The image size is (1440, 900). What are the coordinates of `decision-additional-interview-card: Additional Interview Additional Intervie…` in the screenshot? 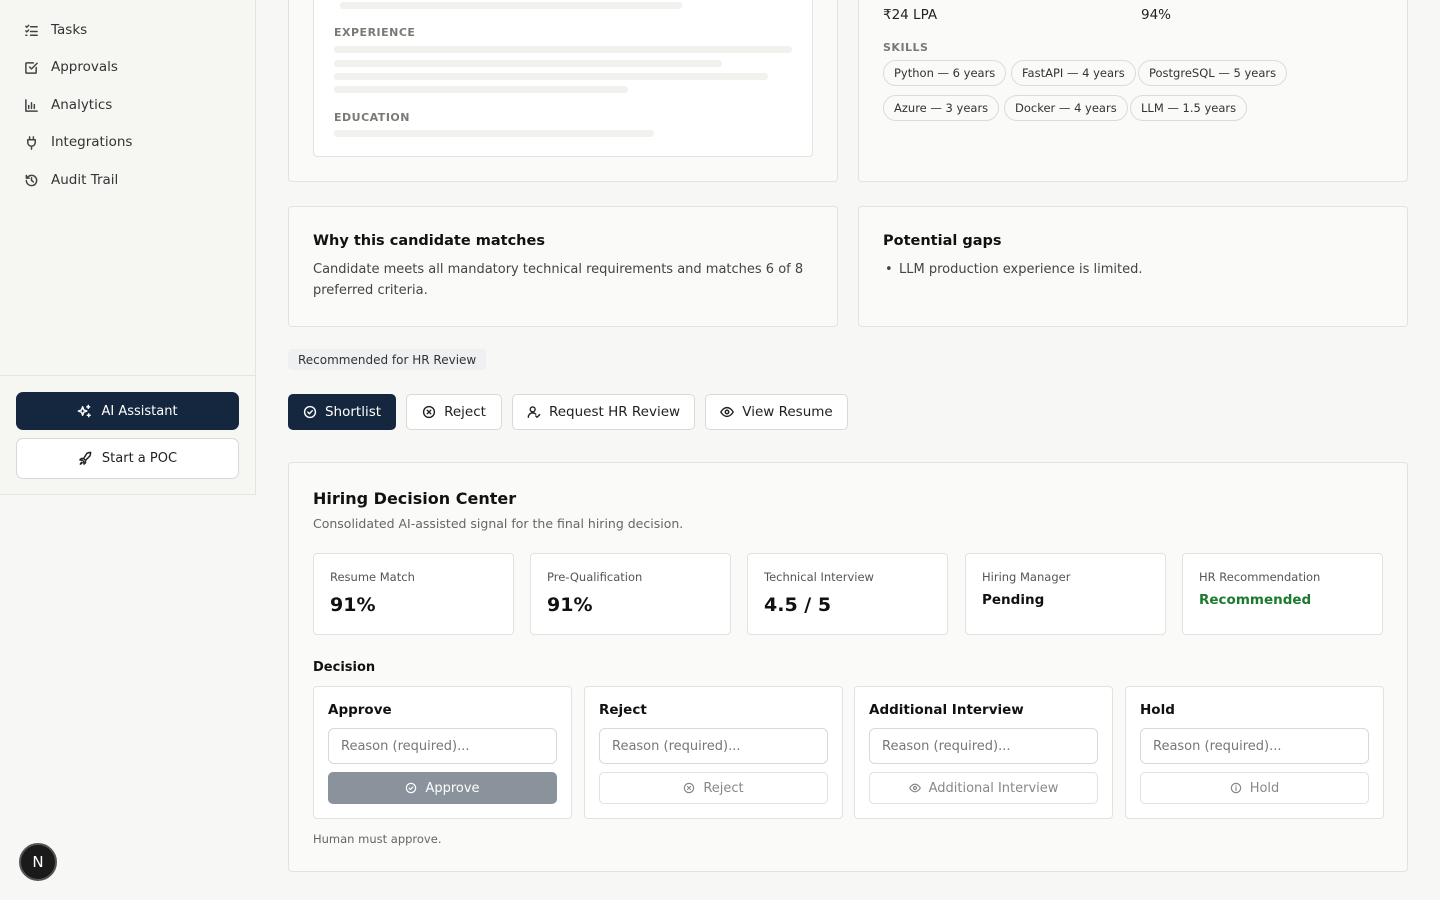 It's located at (983, 752).